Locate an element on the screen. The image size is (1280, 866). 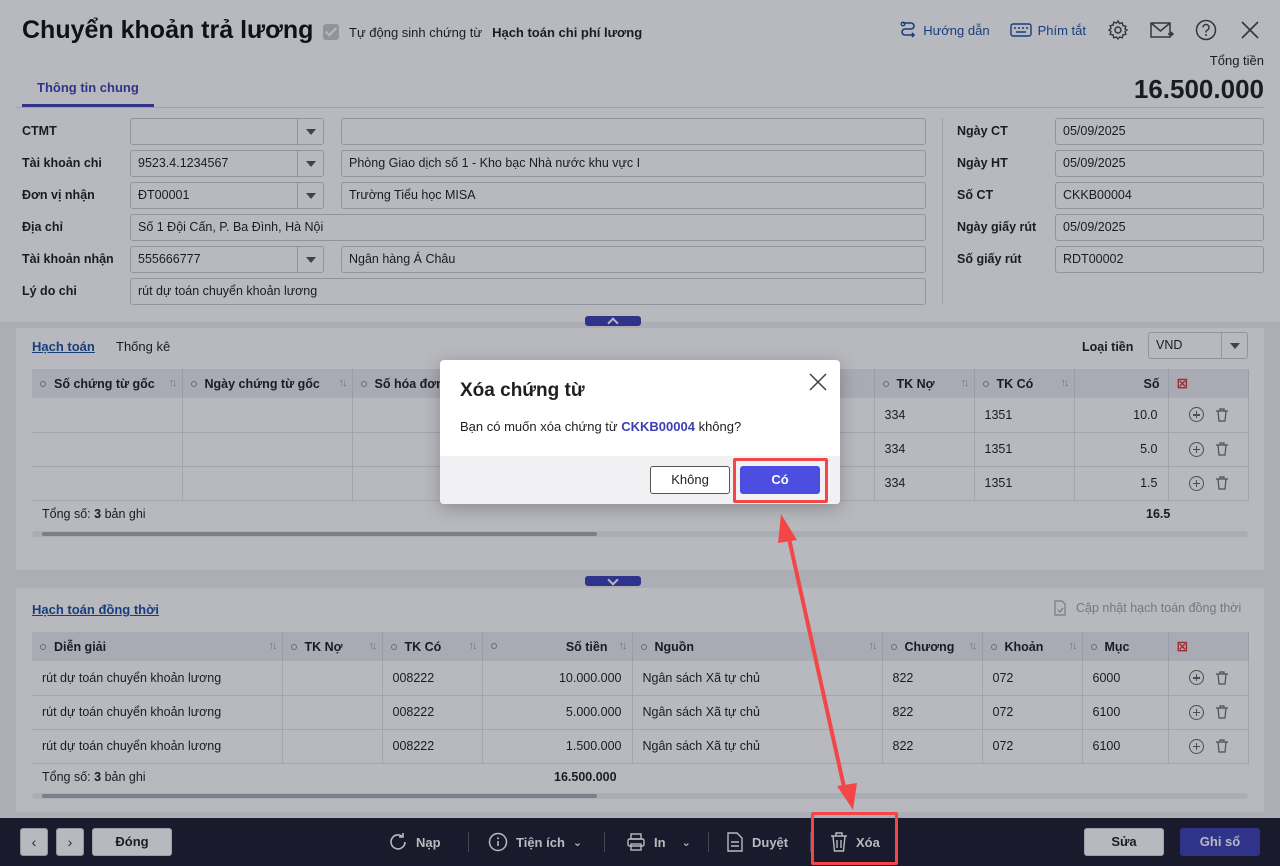
delete-button-highlight is located at coordinates (854, 838).